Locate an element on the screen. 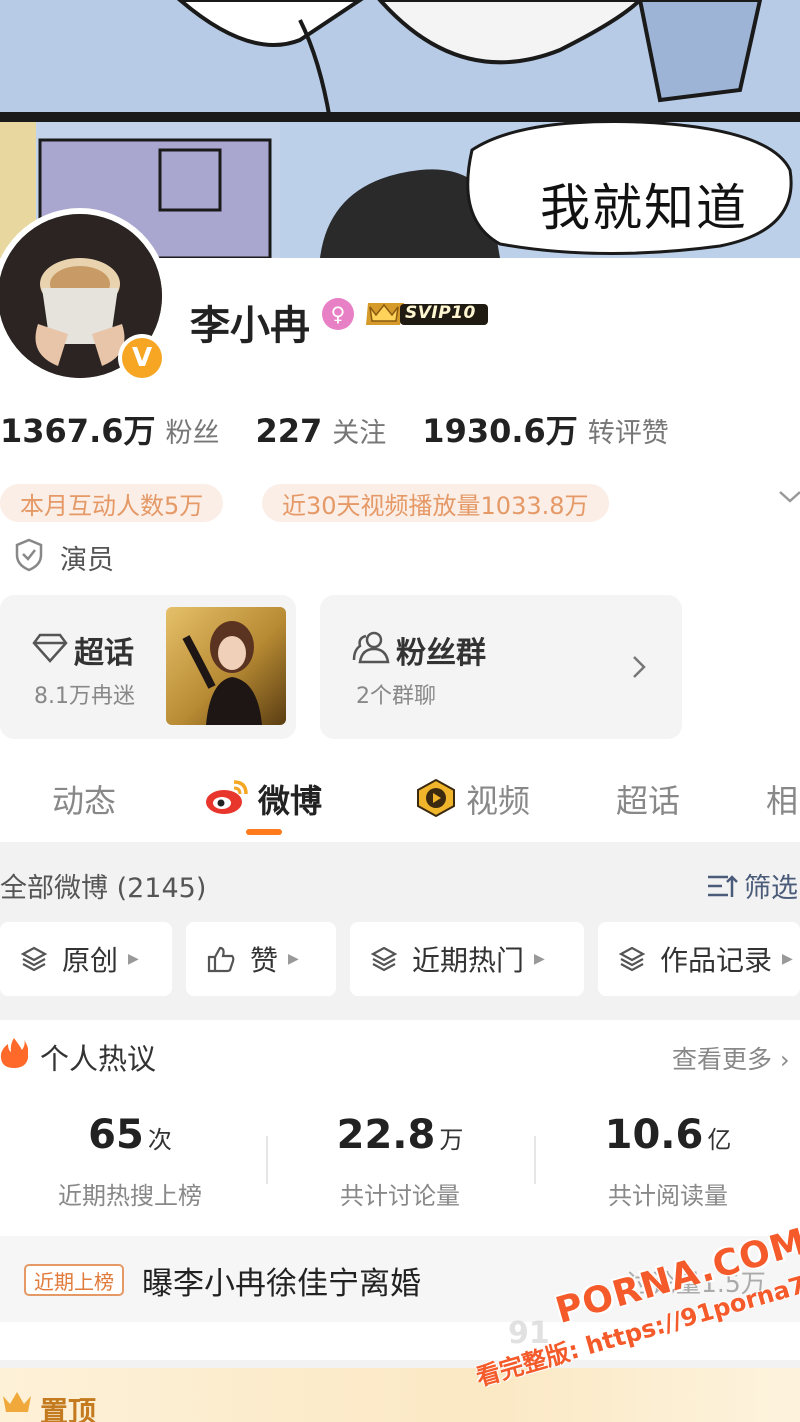 This screenshot has width=800, height=1422. interactions-count: 1930.6万 is located at coordinates (500, 429).